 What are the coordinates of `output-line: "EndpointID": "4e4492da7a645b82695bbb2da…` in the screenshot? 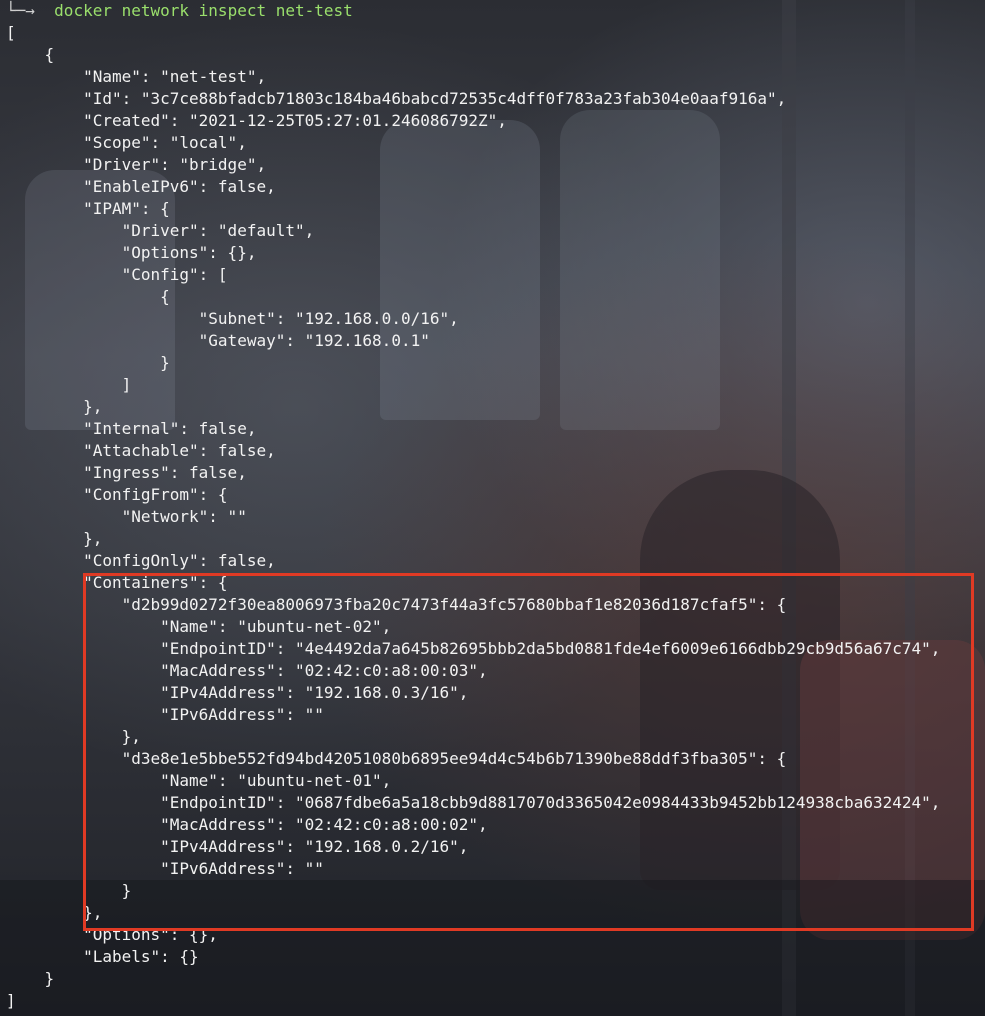 It's located at (473, 648).